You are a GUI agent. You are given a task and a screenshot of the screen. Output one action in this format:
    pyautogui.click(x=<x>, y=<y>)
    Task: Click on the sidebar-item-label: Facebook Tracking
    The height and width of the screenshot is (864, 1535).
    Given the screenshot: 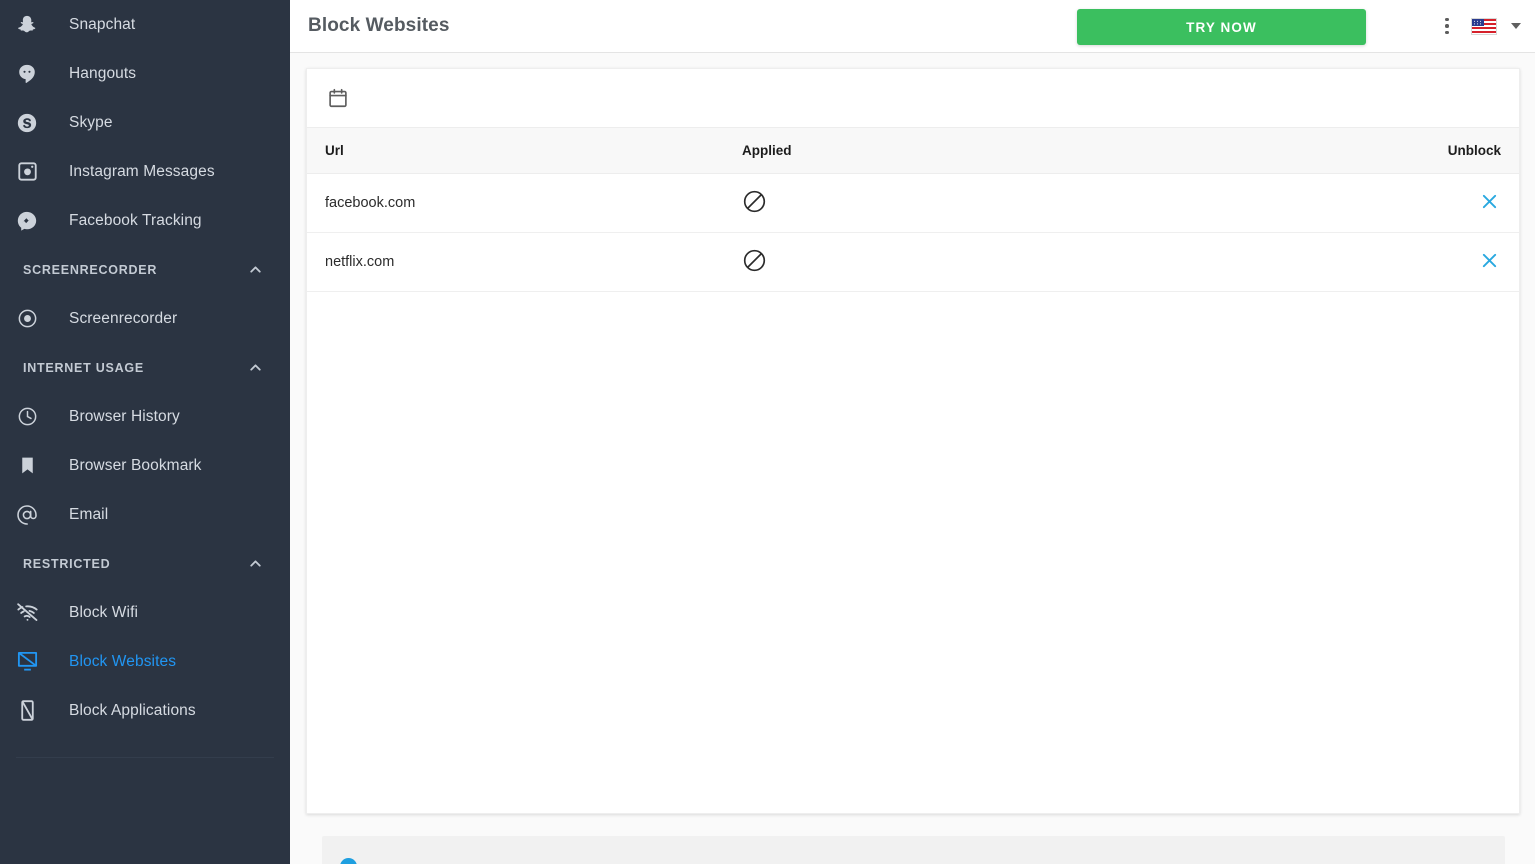 What is the action you would take?
    pyautogui.click(x=135, y=220)
    